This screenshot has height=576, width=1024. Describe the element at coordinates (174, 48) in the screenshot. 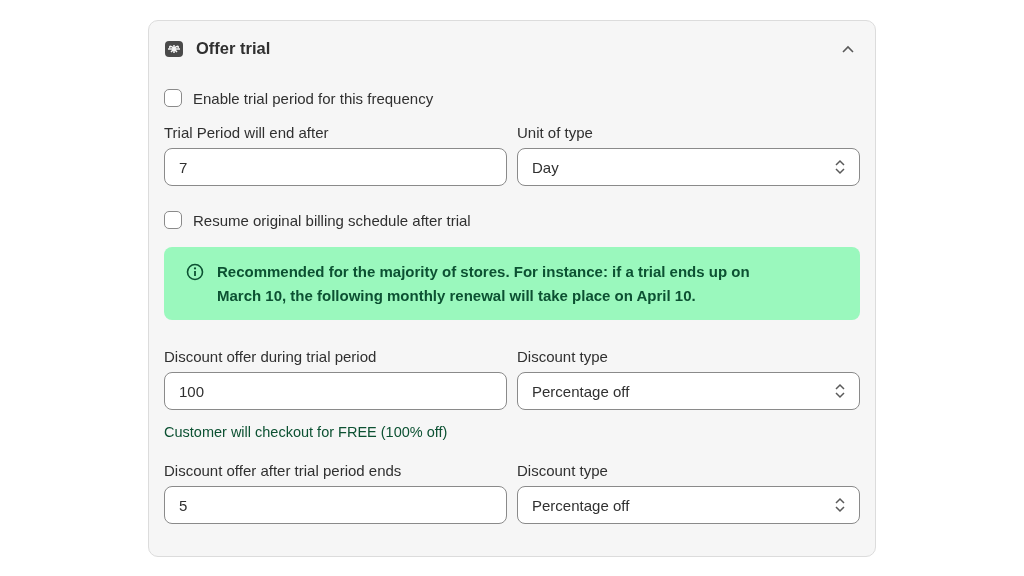

I see `gift-icon` at that location.